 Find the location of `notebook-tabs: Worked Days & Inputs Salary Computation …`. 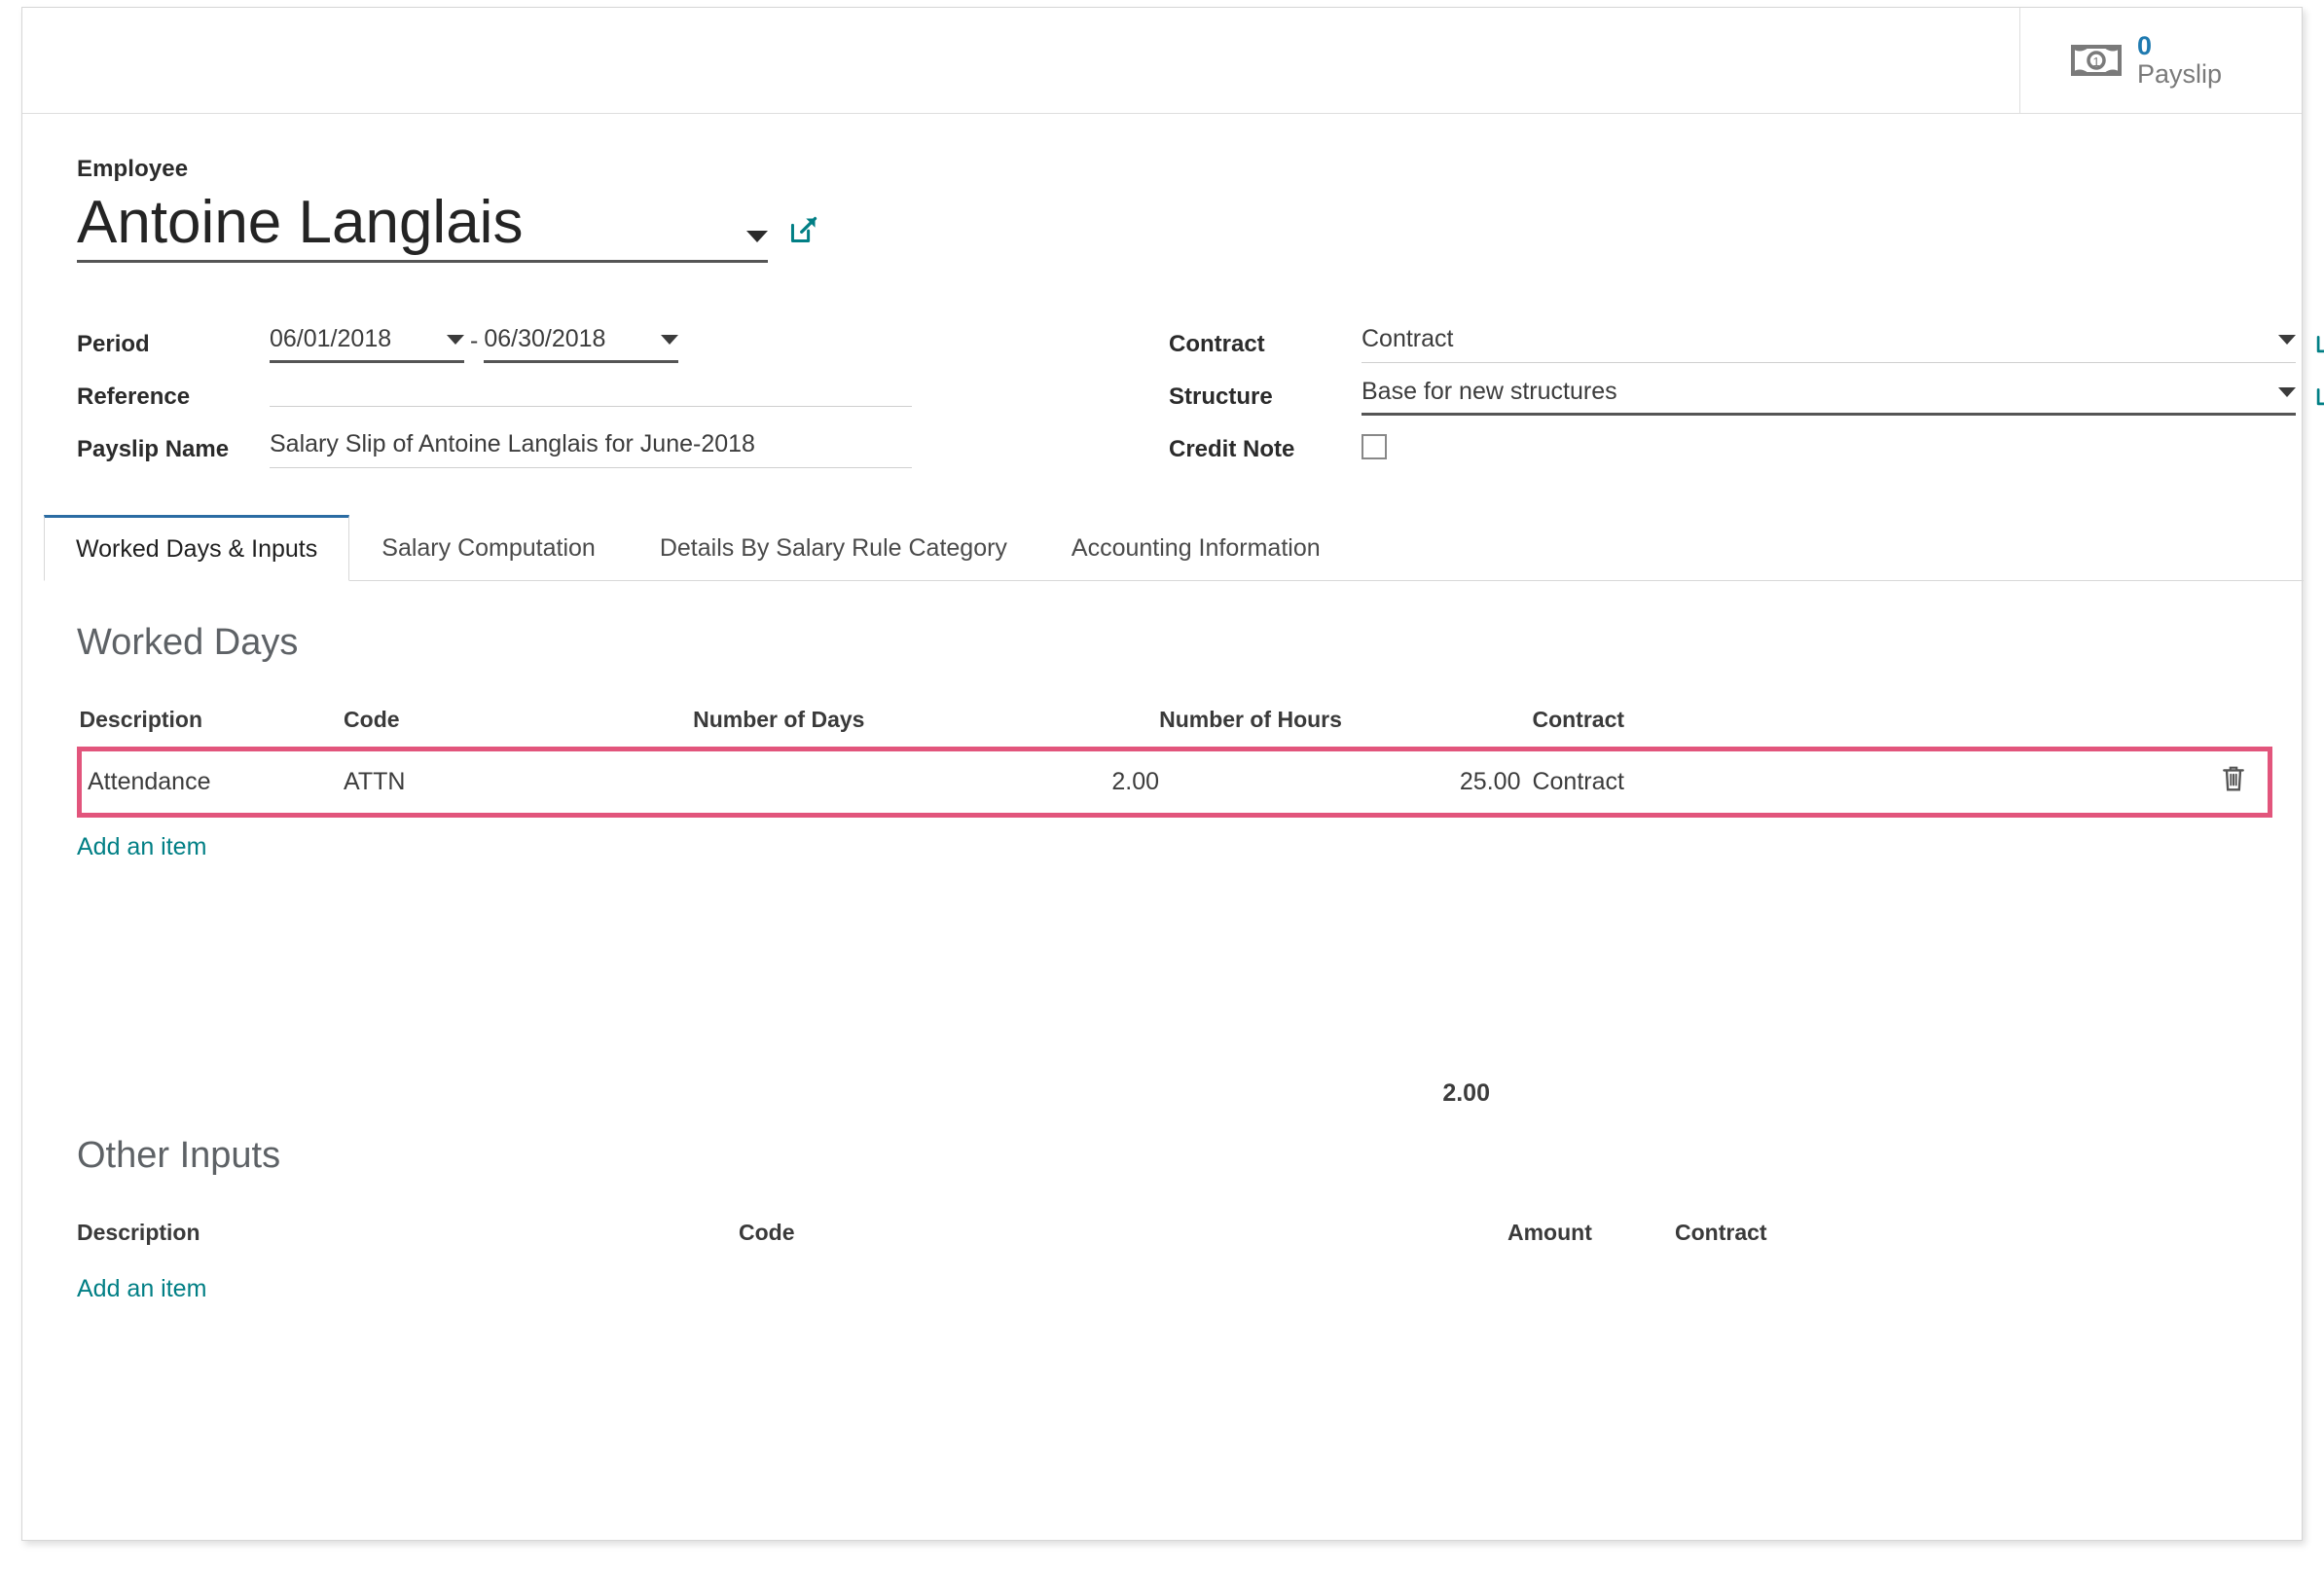

notebook-tabs: Worked Days & Inputs Salary Computation … is located at coordinates (1174, 548).